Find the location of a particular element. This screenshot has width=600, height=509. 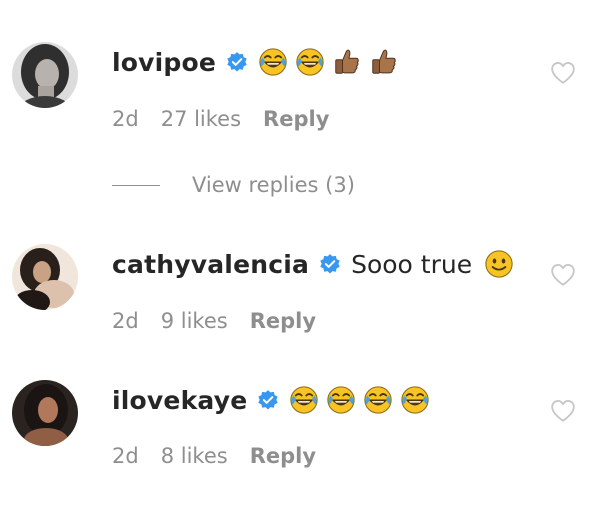

comment-text: Sooo true is located at coordinates (412, 264).